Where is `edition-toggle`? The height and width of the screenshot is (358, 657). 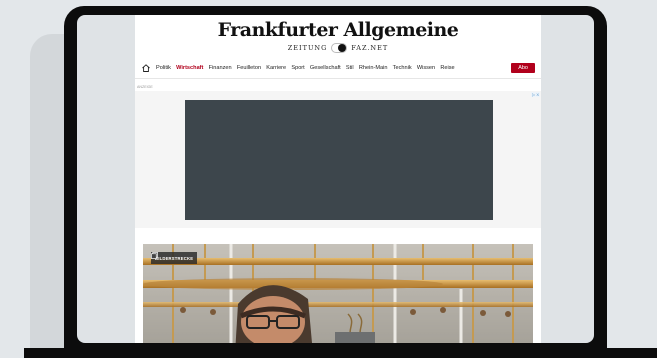 edition-toggle is located at coordinates (339, 48).